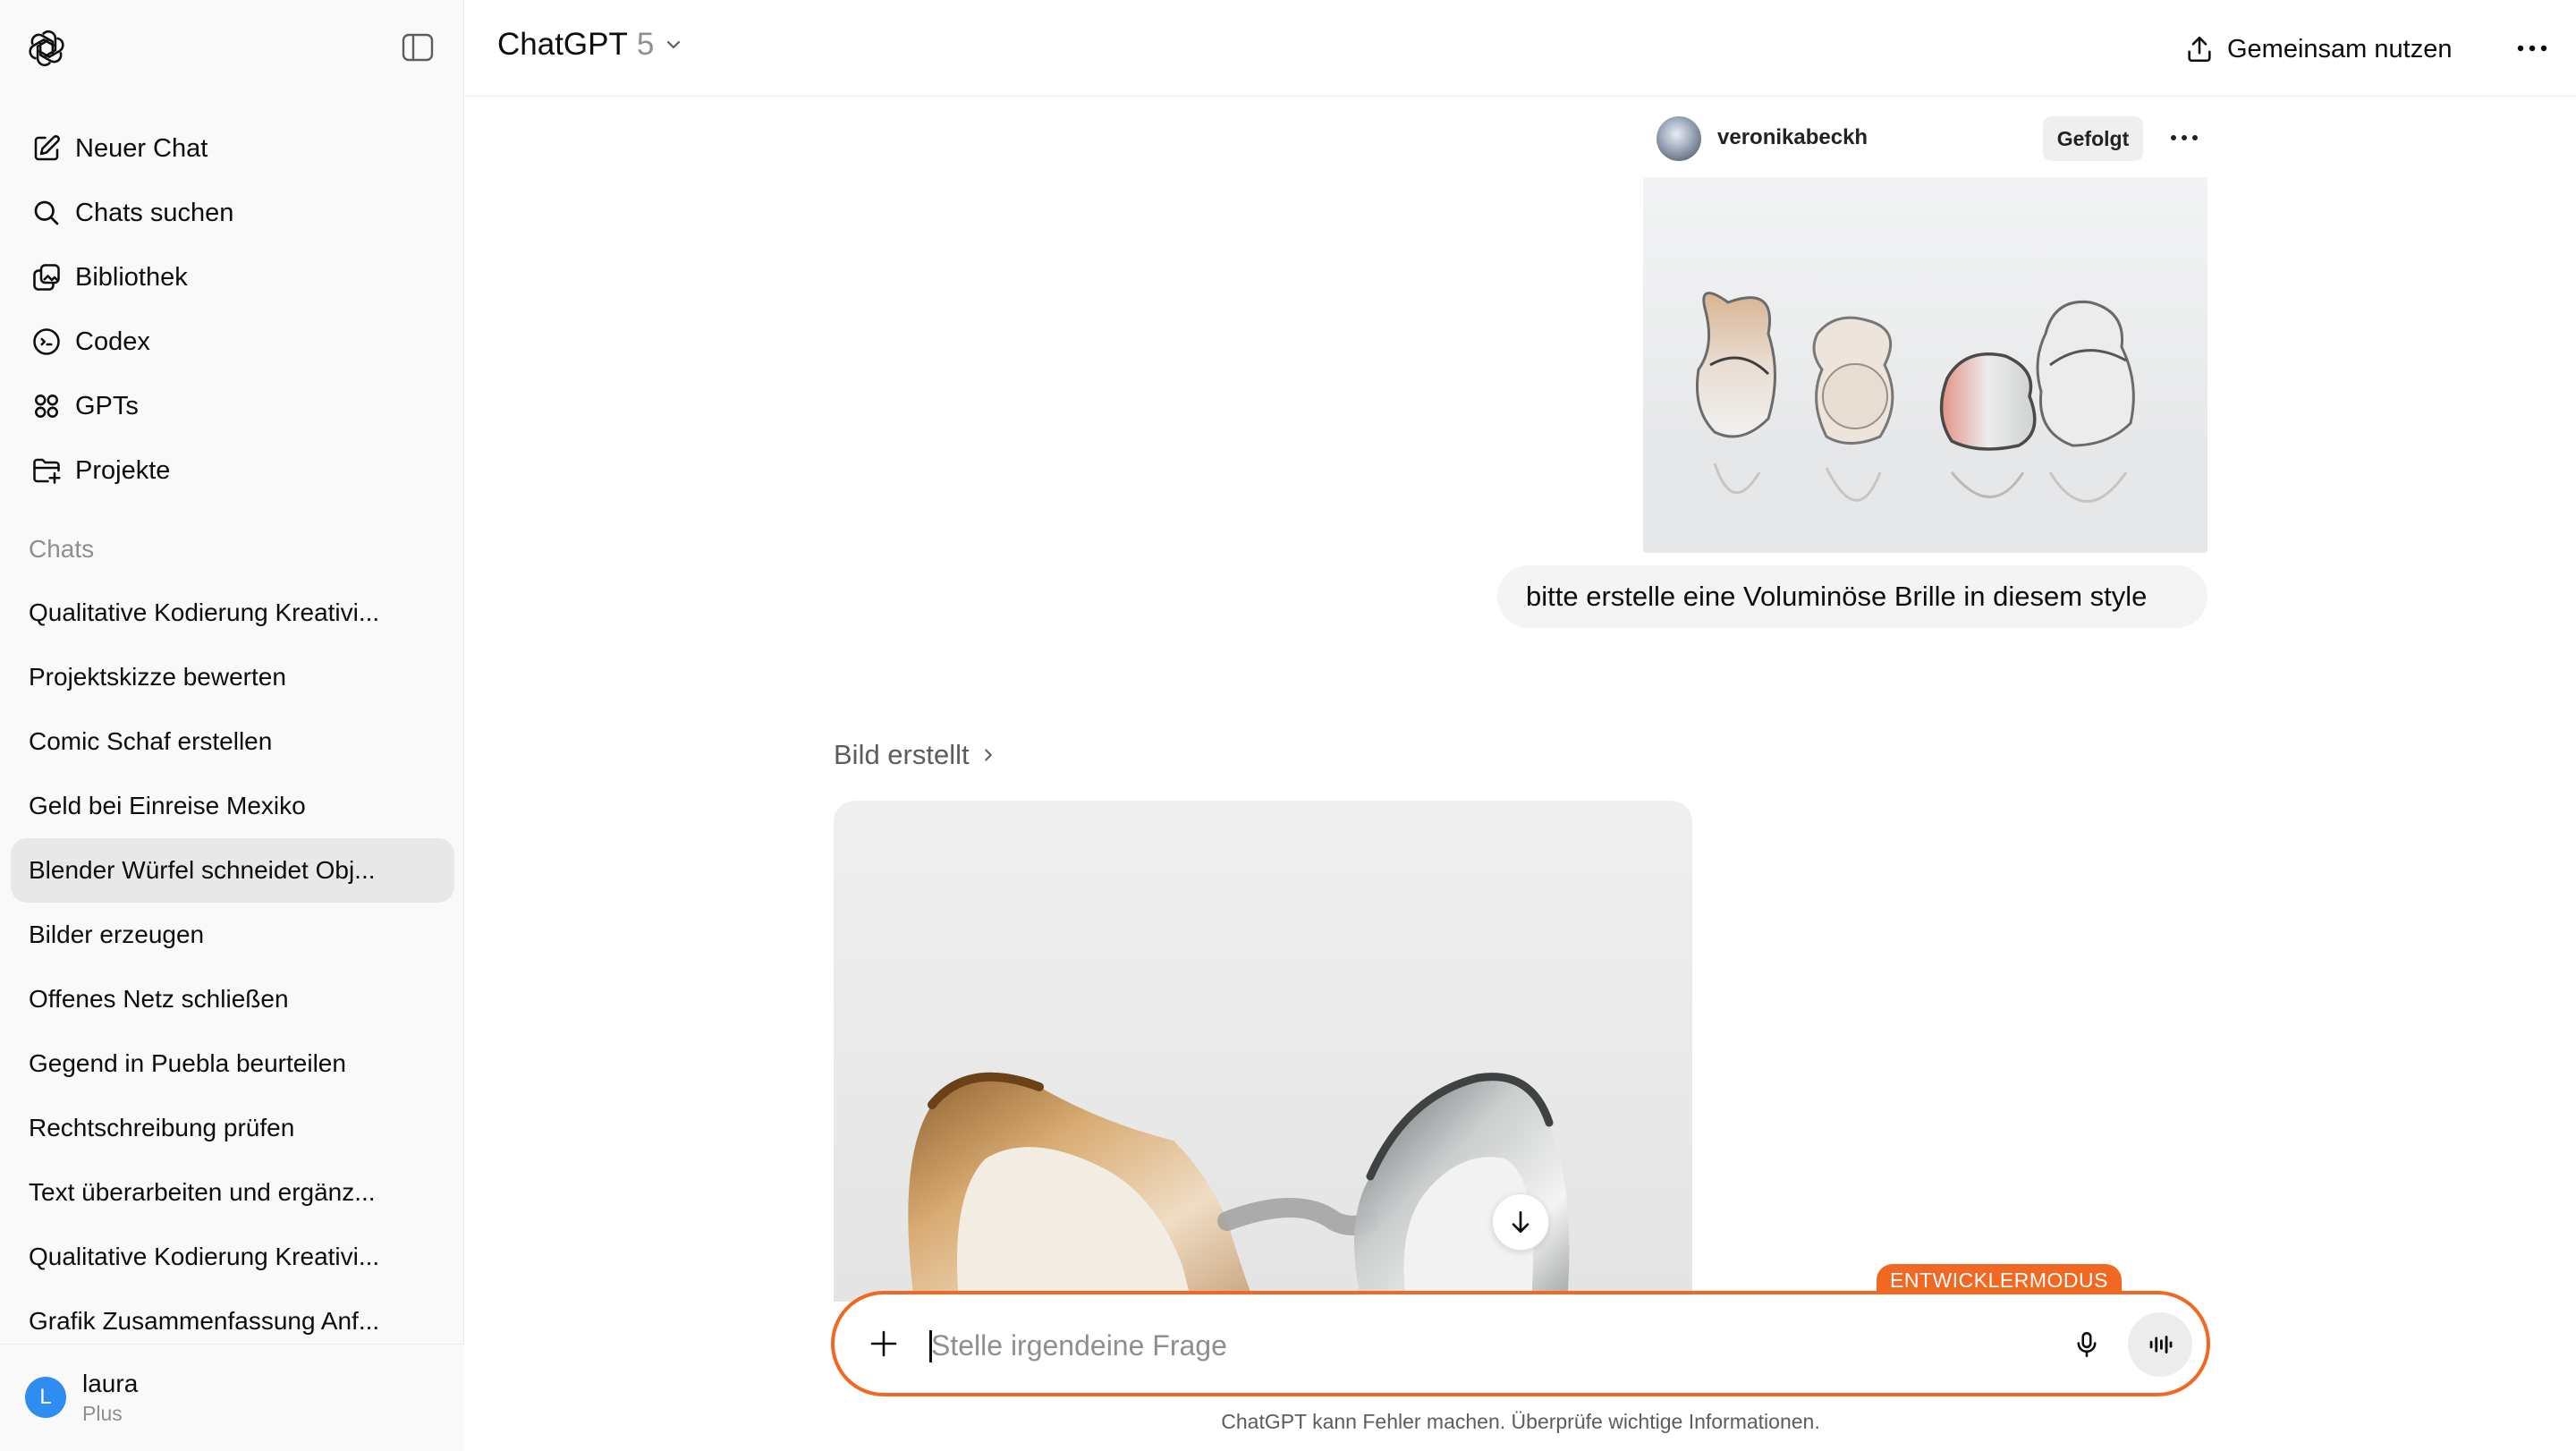 Image resolution: width=2576 pixels, height=1451 pixels. Describe the element at coordinates (232, 148) in the screenshot. I see `new-chat-button: Neuer Chat` at that location.